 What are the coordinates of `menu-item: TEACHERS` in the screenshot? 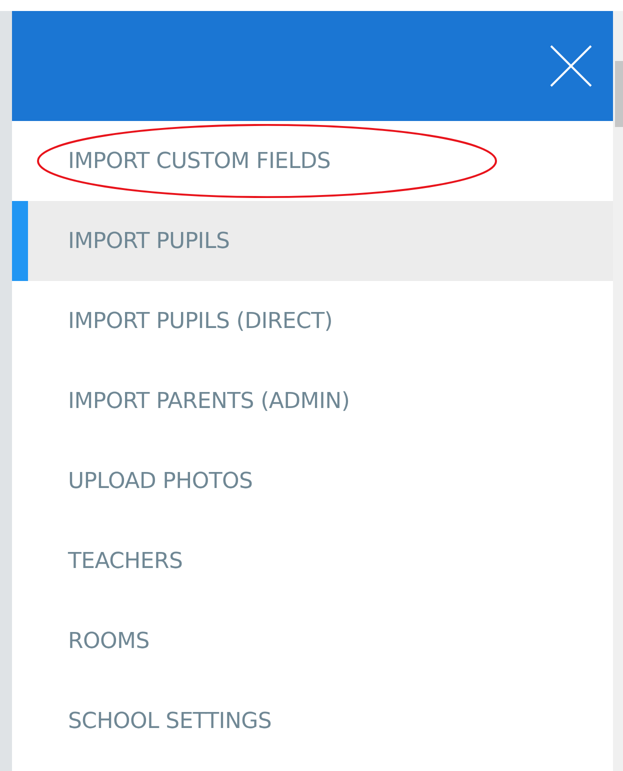 It's located at (312, 561).